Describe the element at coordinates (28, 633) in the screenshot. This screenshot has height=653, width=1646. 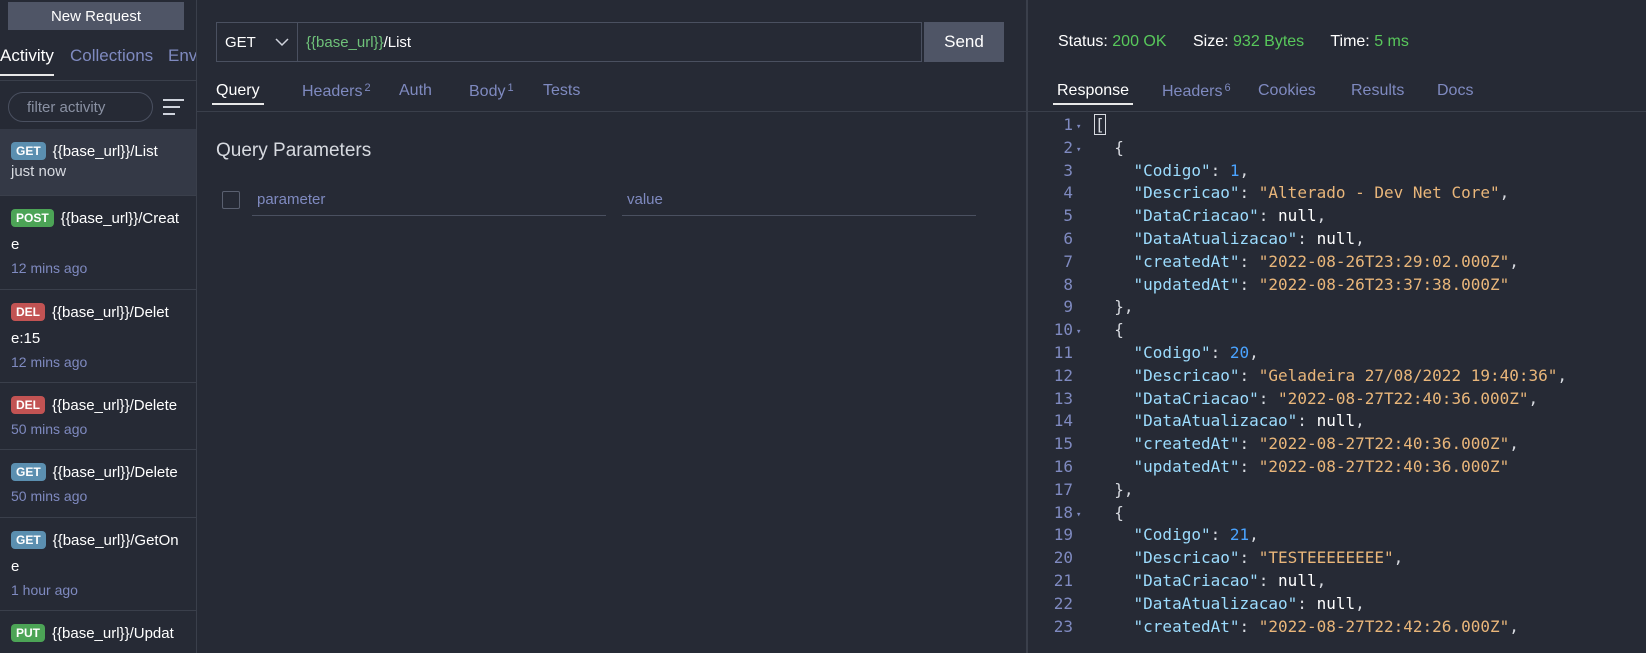
I see `method-badge: PUT` at that location.